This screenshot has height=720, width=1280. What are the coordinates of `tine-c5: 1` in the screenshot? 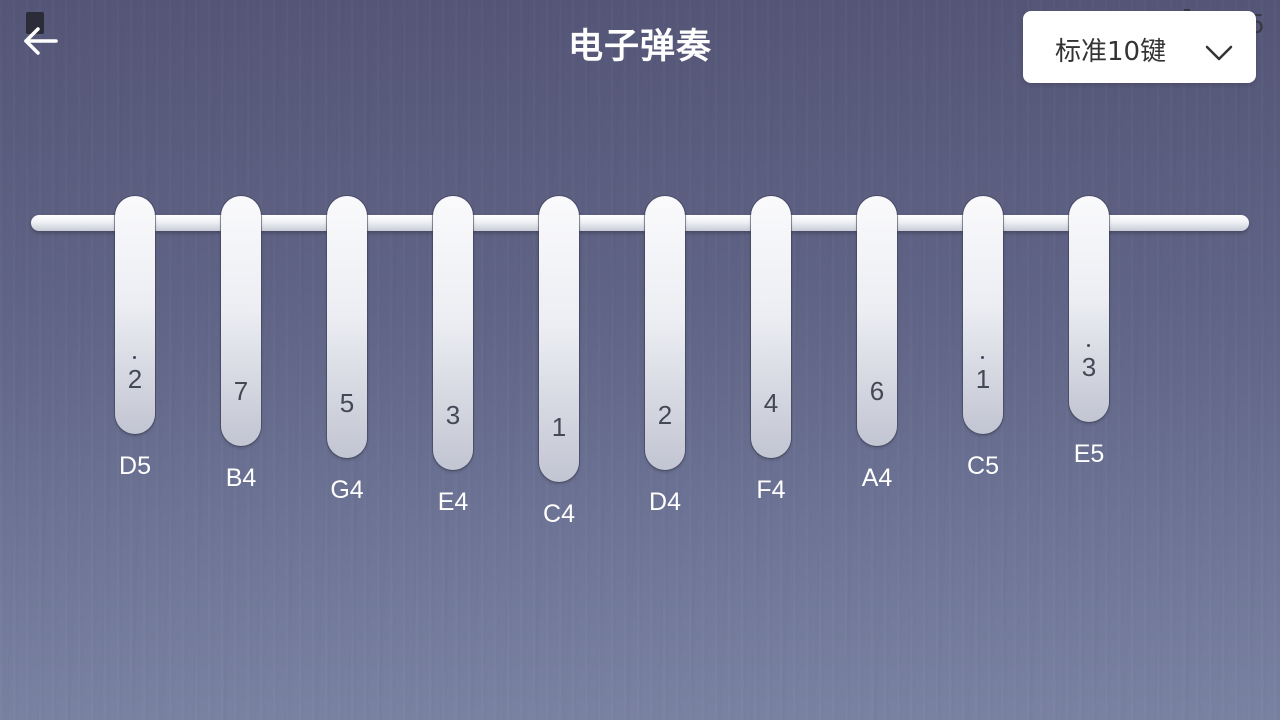 It's located at (983, 315).